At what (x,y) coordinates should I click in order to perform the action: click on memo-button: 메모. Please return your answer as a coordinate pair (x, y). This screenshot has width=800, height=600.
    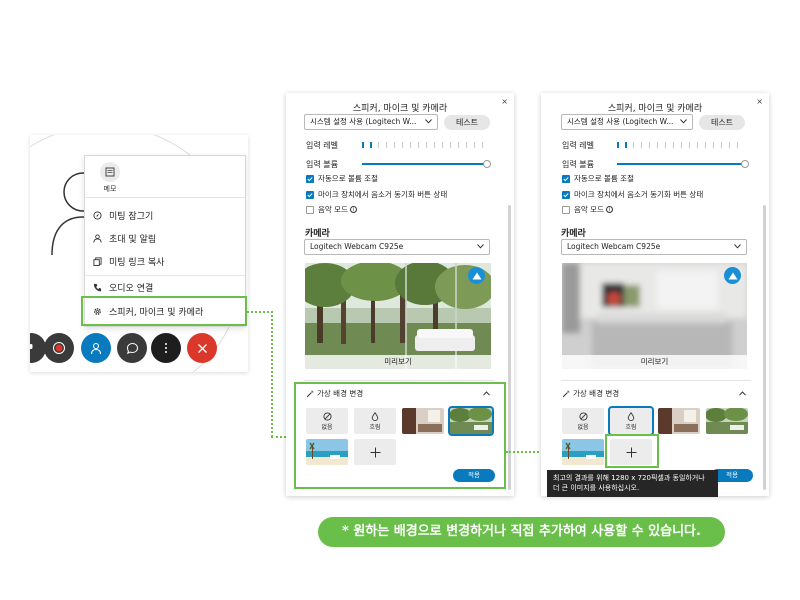
    Looking at the image, I should click on (110, 178).